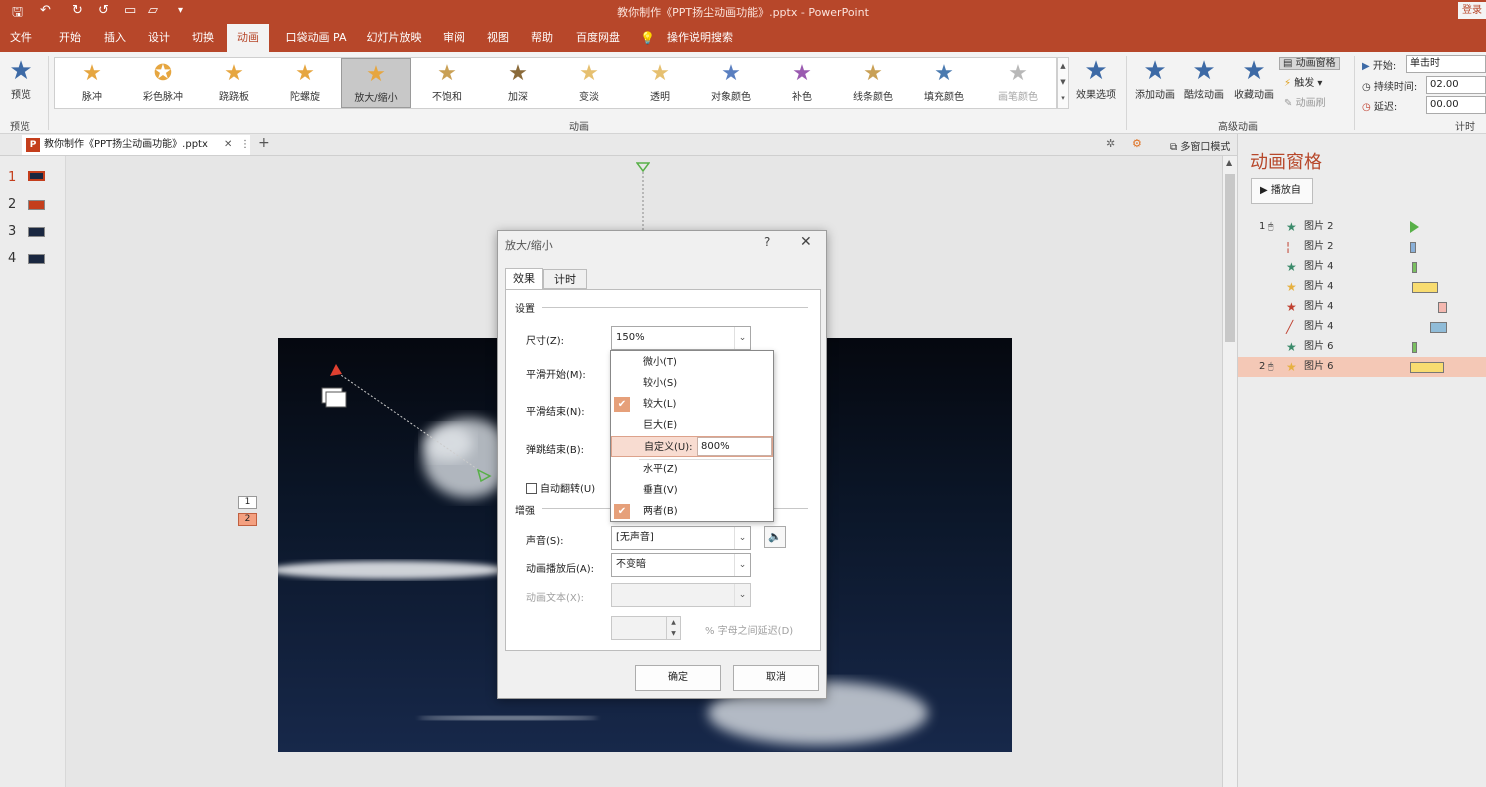  Describe the element at coordinates (234, 83) in the screenshot. I see `gallery-item-teeter: ★ 跷跷板` at that location.